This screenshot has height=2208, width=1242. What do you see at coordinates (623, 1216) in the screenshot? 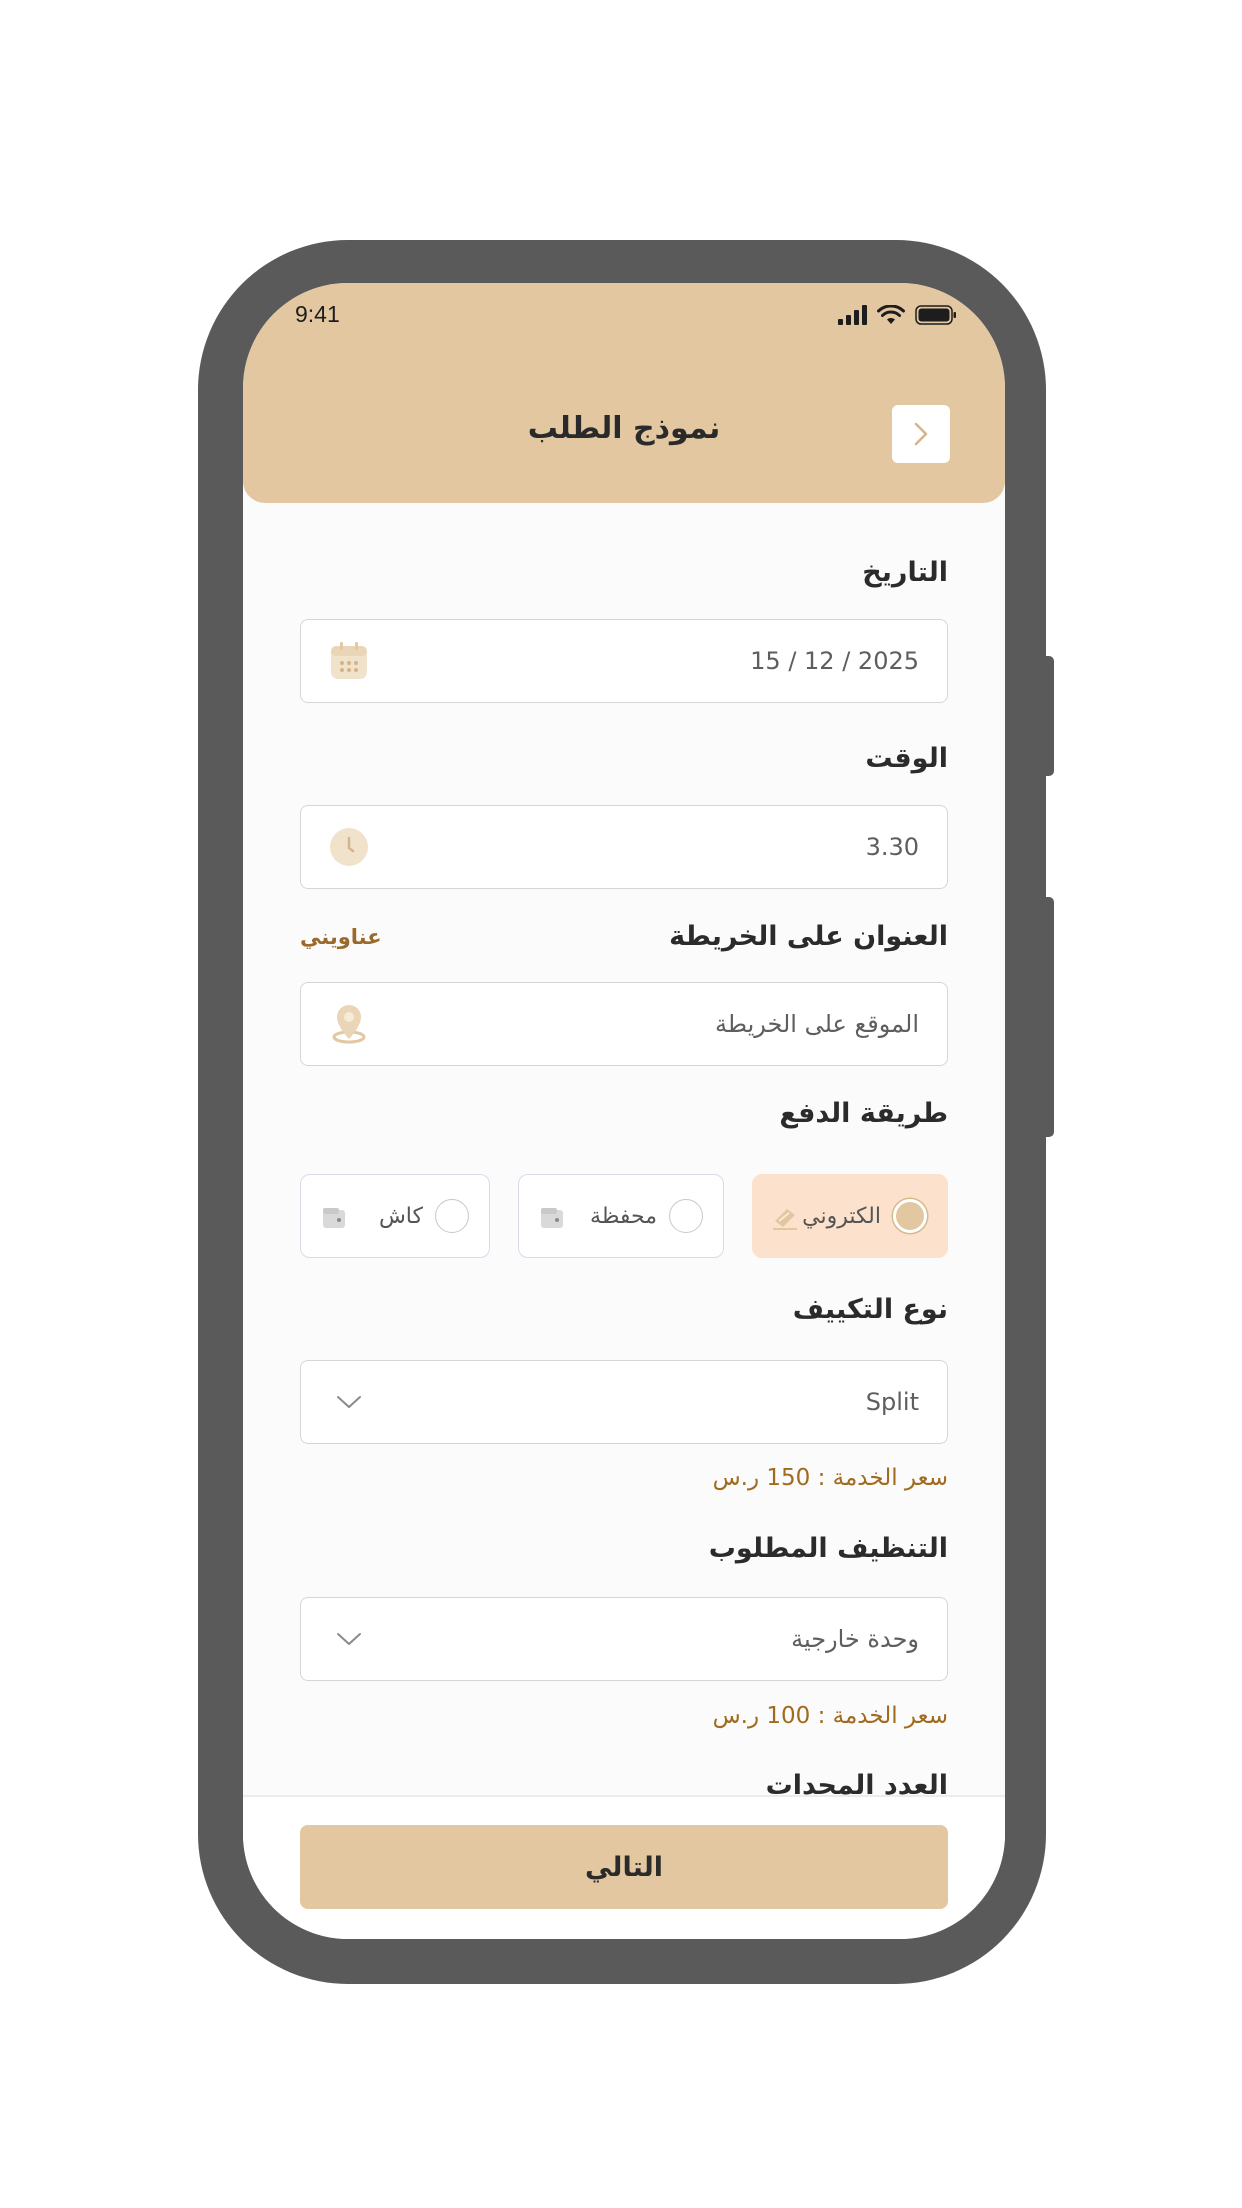
I see `payment-option-label: محفظة` at bounding box center [623, 1216].